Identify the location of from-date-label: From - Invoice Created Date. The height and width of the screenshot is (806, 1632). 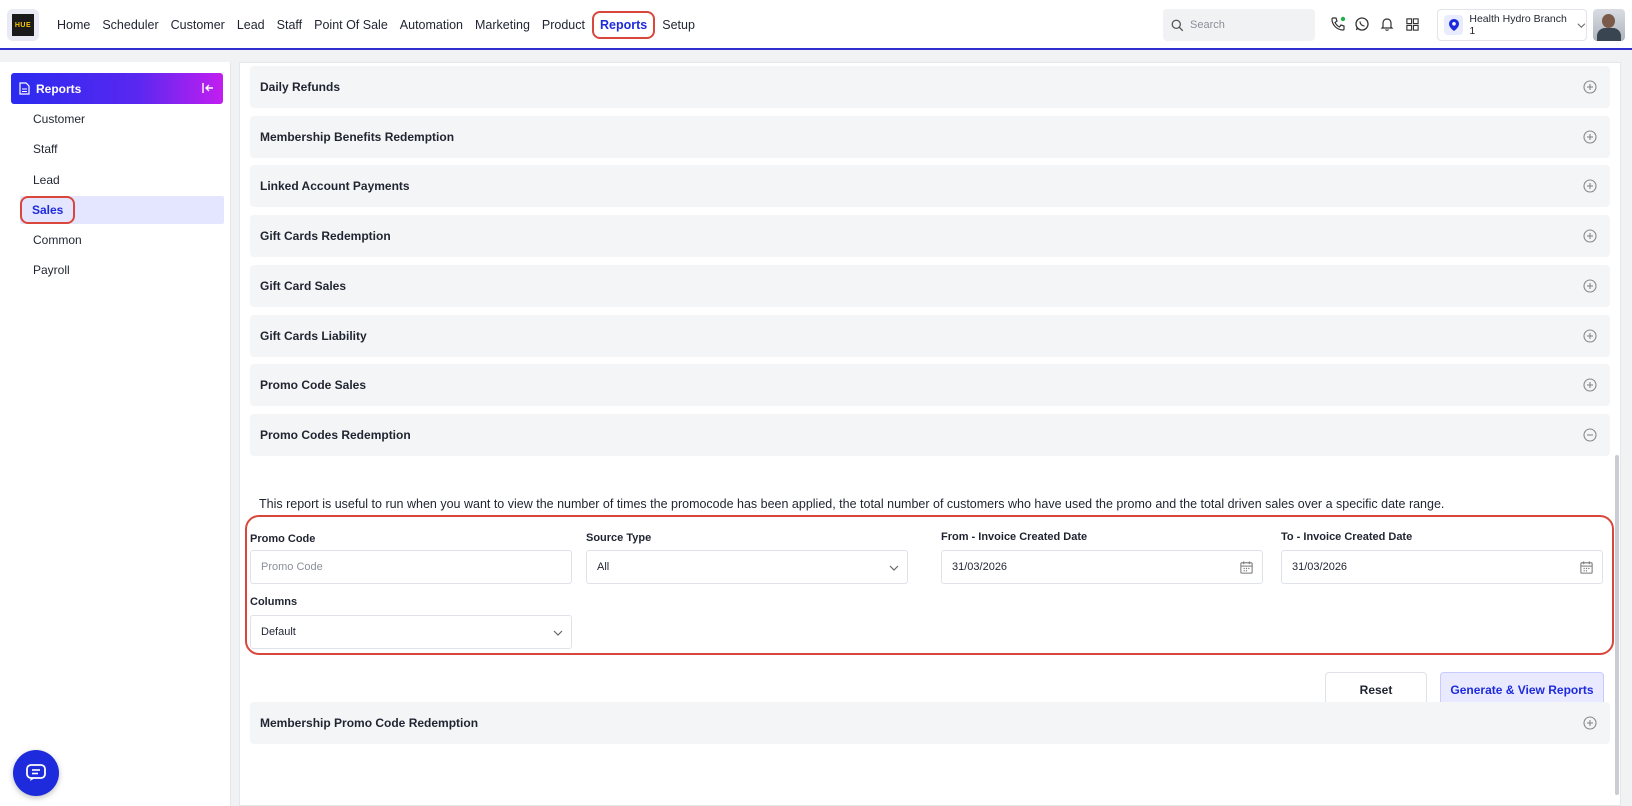
(1014, 537).